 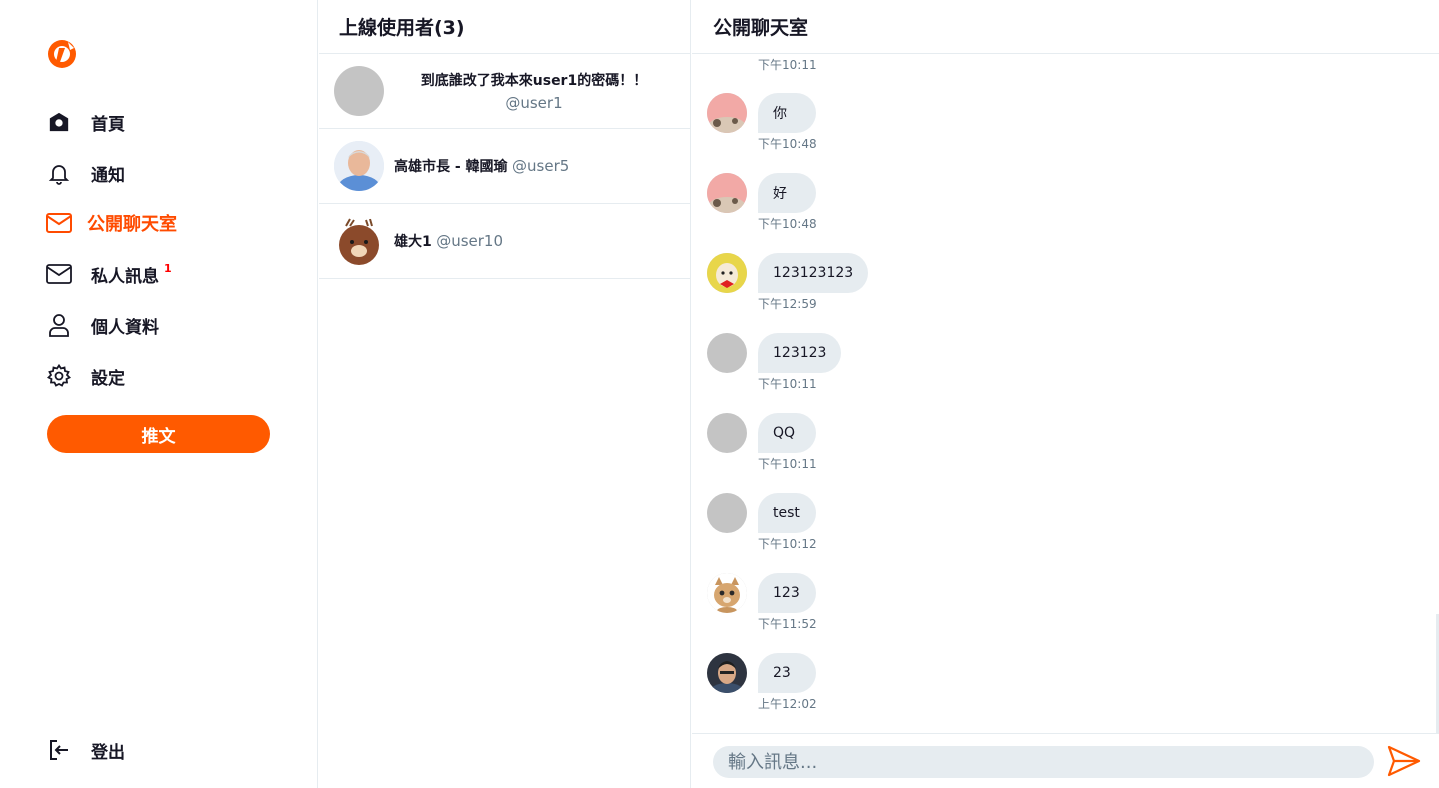 I want to click on gear-icon, so click(x=59, y=376).